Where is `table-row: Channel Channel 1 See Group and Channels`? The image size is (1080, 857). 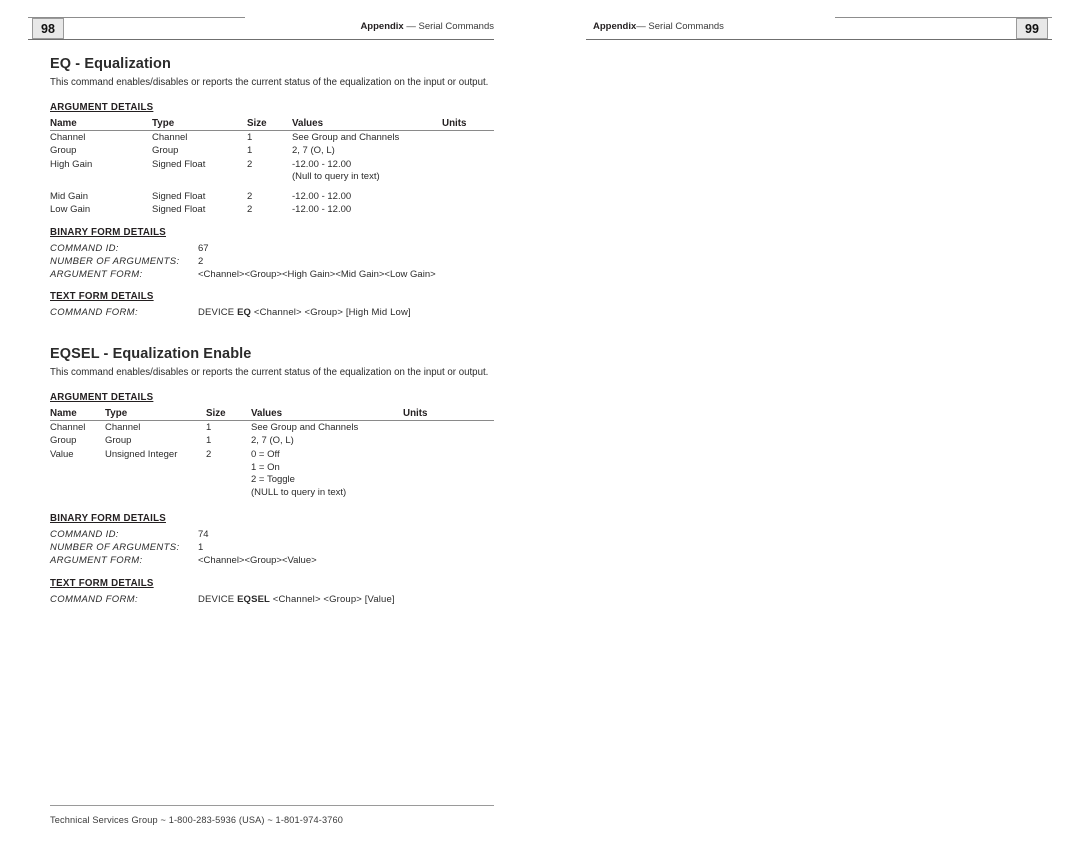
table-row: Channel Channel 1 See Group and Channels is located at coordinates (272, 427).